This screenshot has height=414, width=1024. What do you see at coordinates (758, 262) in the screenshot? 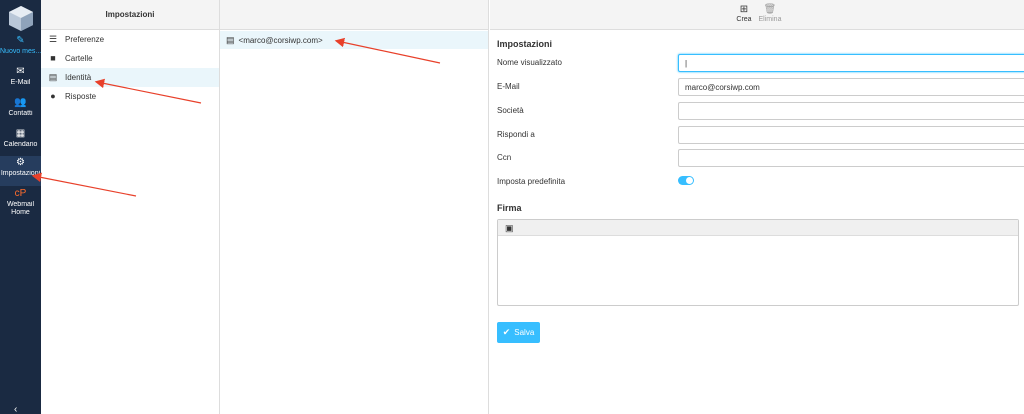
I see `signature-editor: ▣` at bounding box center [758, 262].